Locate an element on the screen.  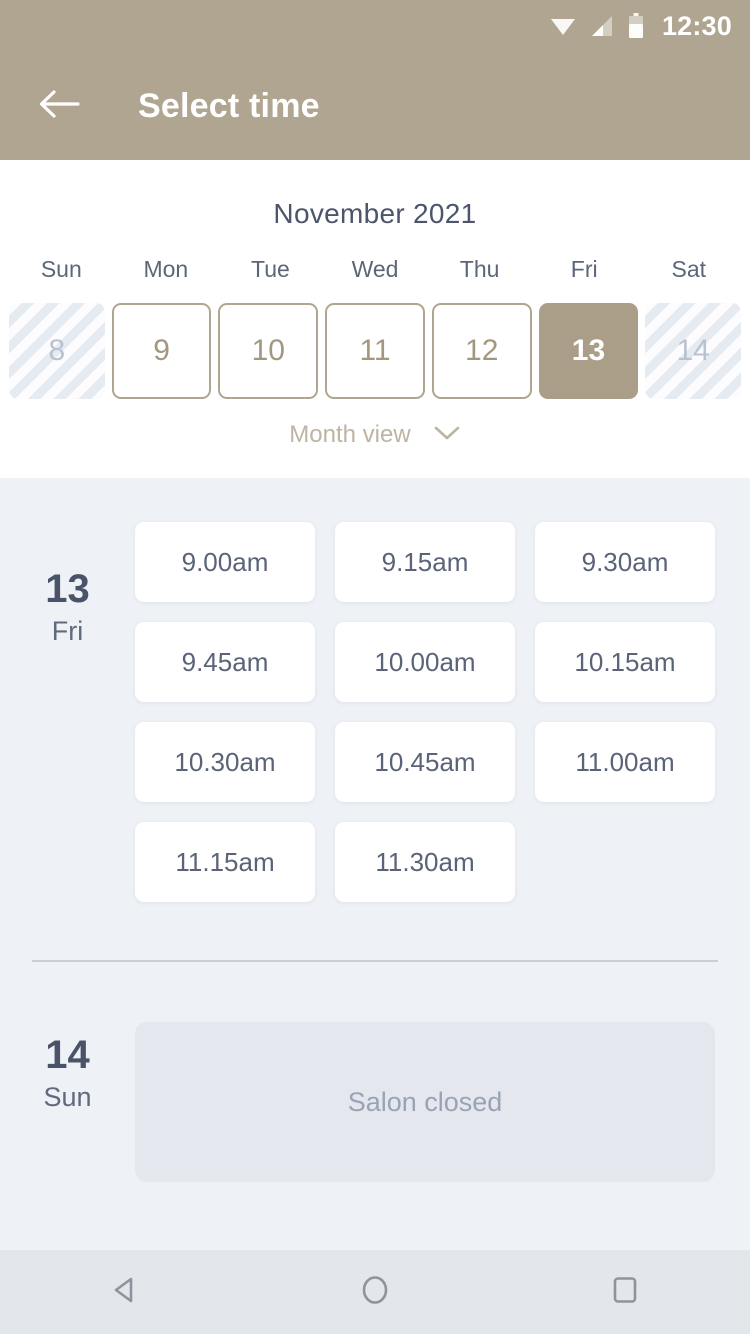
cellular-signal-icon is located at coordinates (602, 26).